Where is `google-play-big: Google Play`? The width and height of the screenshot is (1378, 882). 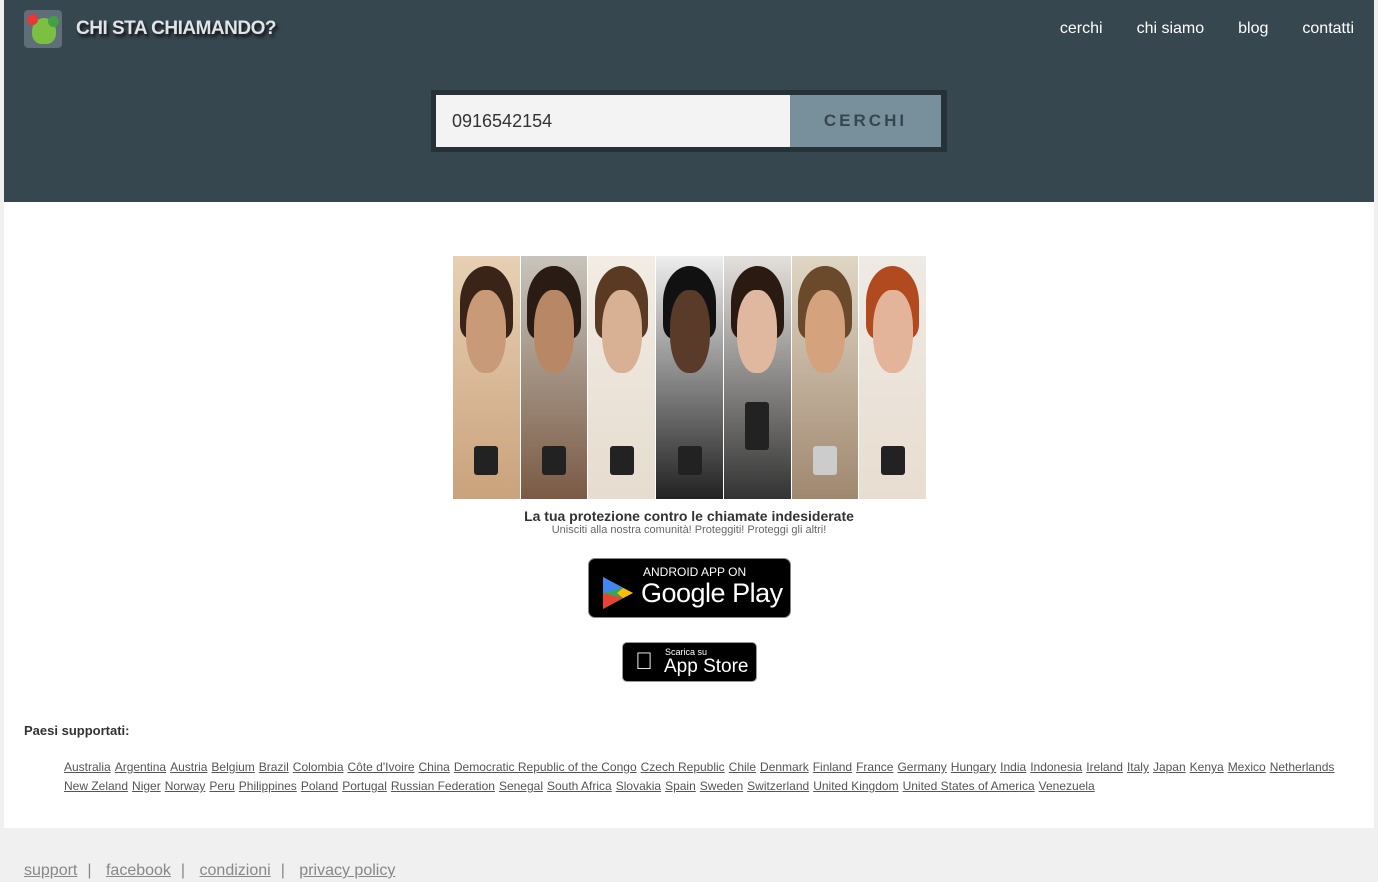 google-play-big: Google Play is located at coordinates (712, 593).